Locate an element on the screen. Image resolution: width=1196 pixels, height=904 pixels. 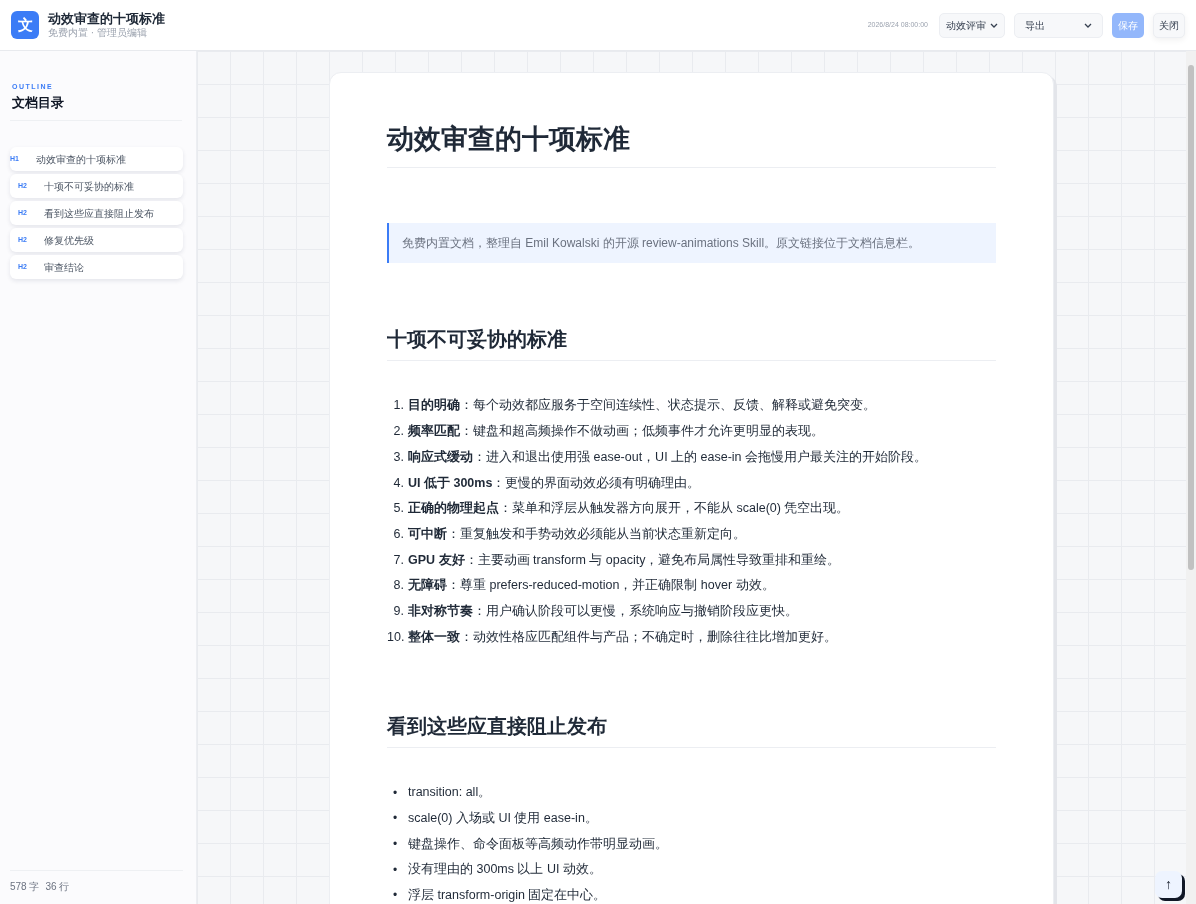
list-number: 2. is located at coordinates (398, 432).